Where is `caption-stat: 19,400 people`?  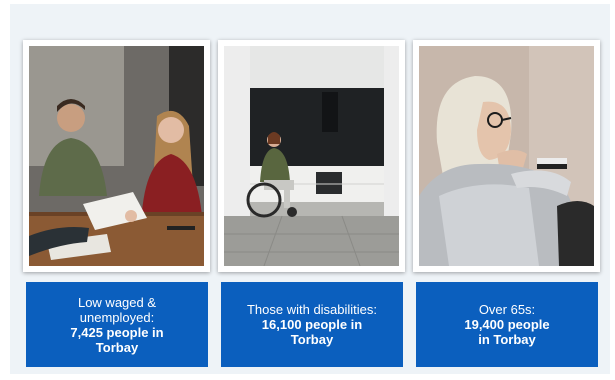 caption-stat: 19,400 people is located at coordinates (507, 324).